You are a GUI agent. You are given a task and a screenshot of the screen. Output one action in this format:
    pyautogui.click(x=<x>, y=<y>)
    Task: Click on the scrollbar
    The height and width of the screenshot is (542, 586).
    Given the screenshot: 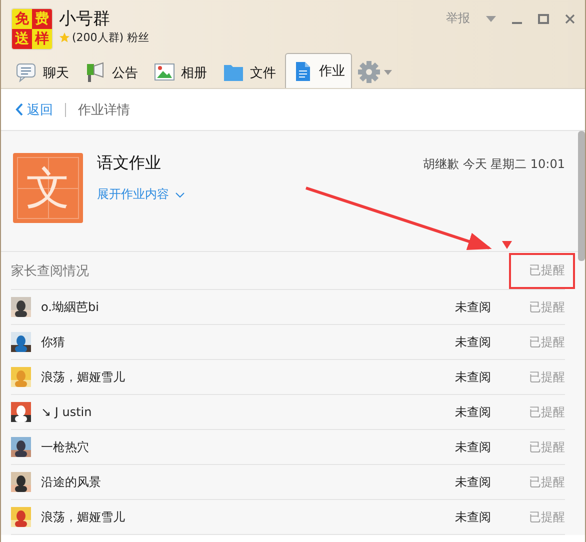 What is the action you would take?
    pyautogui.click(x=581, y=196)
    